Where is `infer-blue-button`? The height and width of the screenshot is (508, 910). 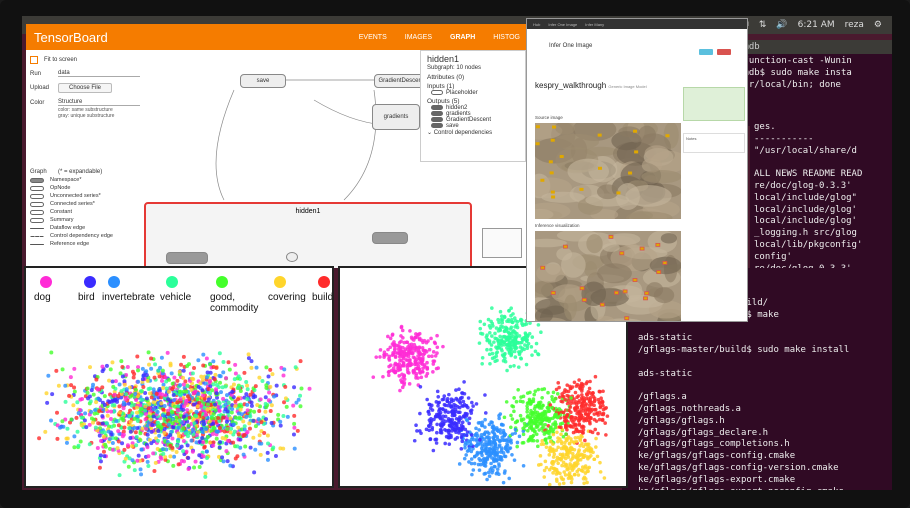
infer-blue-button is located at coordinates (706, 52).